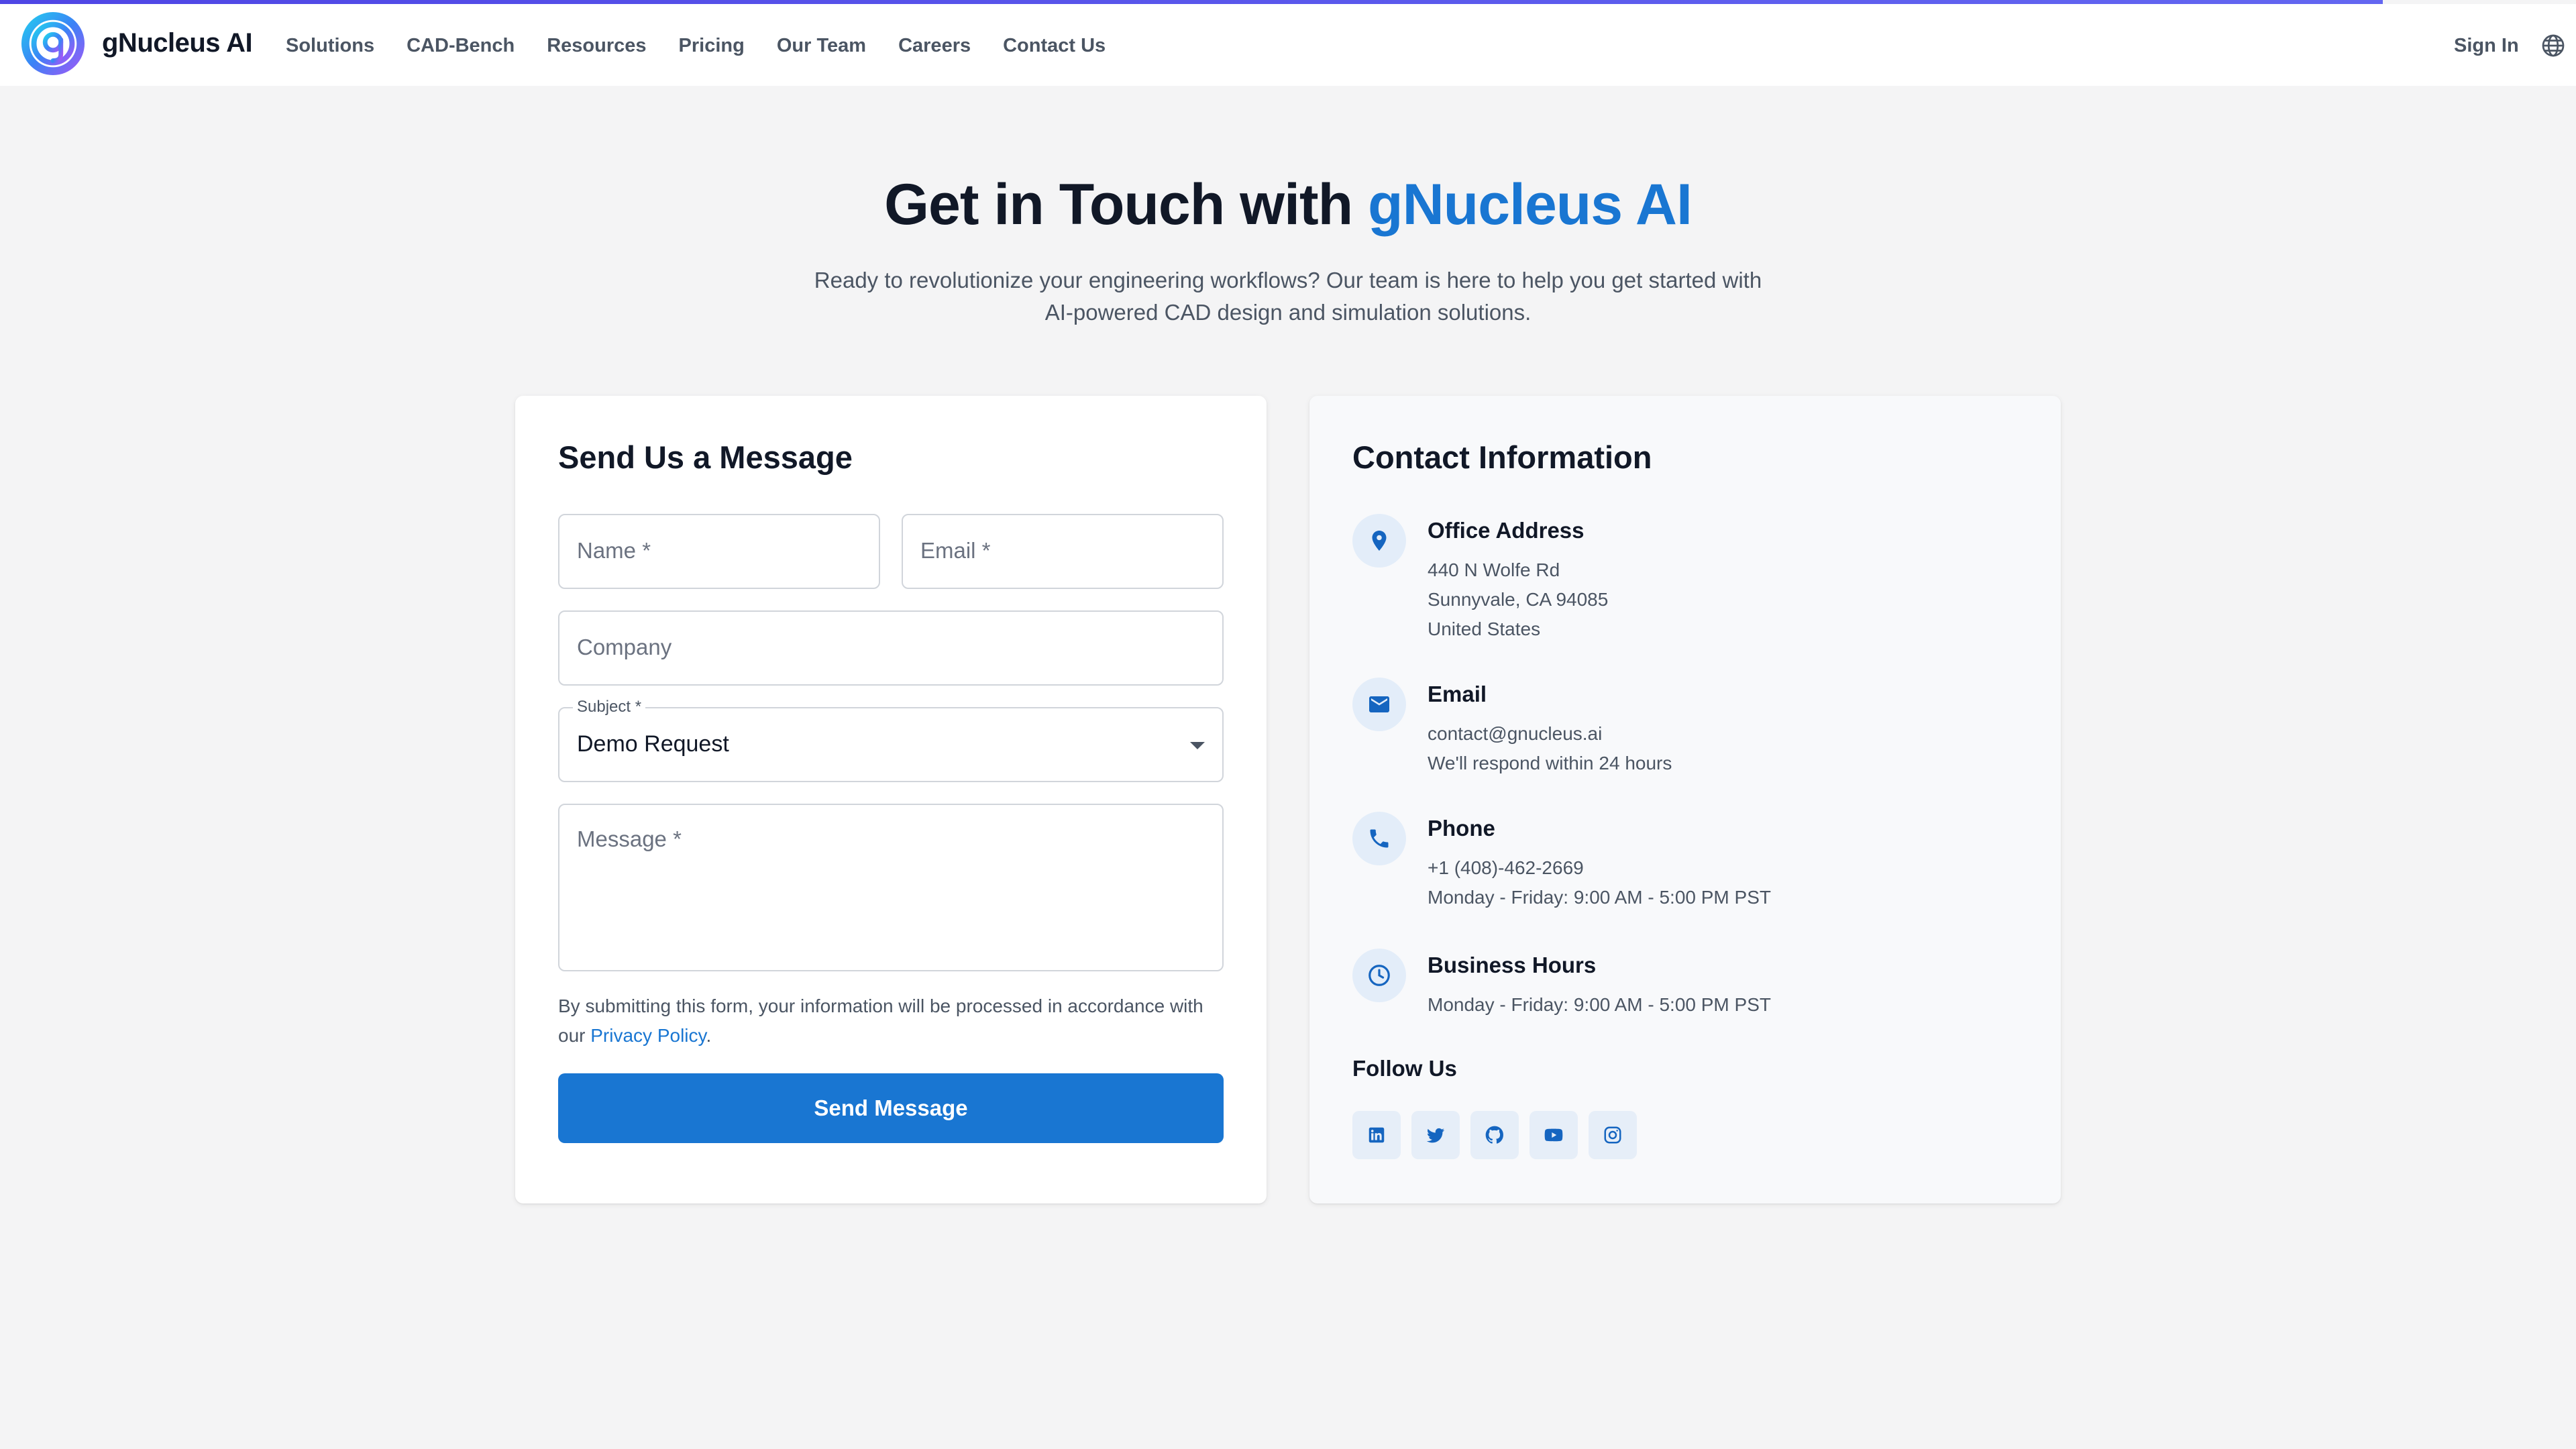  What do you see at coordinates (1494, 1135) in the screenshot?
I see `github-icon` at bounding box center [1494, 1135].